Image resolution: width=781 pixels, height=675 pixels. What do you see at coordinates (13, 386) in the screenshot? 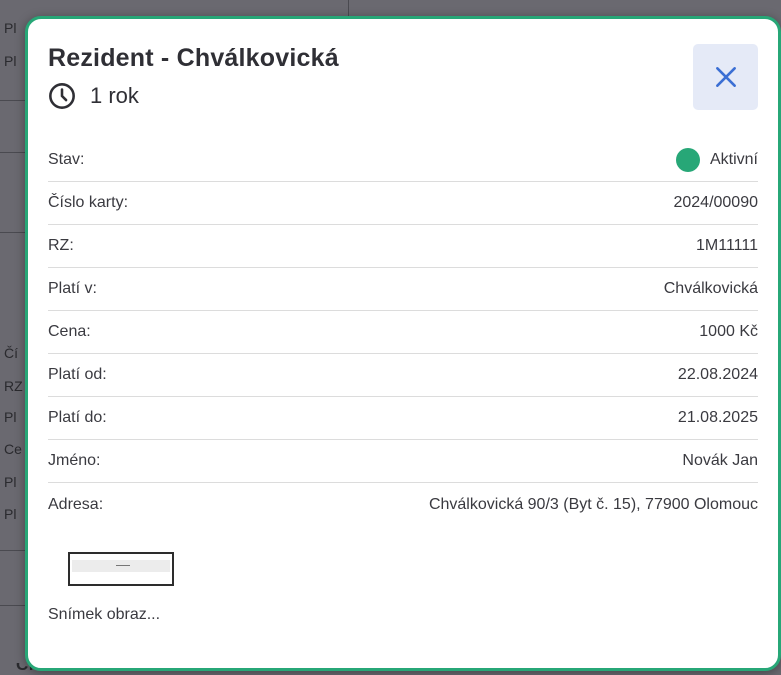
I see `background-text: RZ` at bounding box center [13, 386].